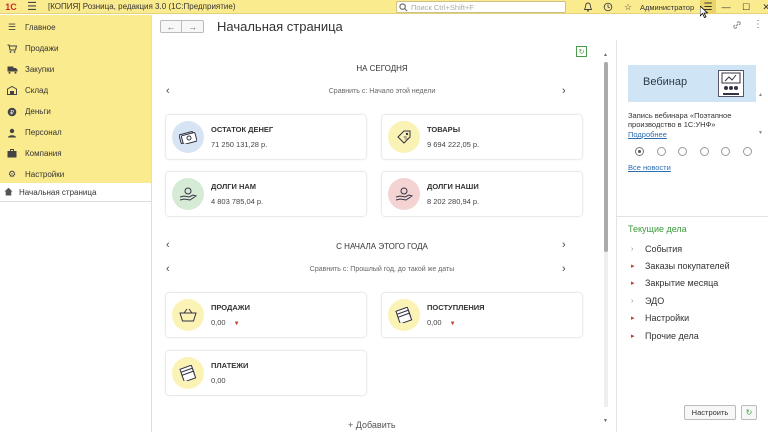  I want to click on news-scroll-down-icon: ▼, so click(760, 133).